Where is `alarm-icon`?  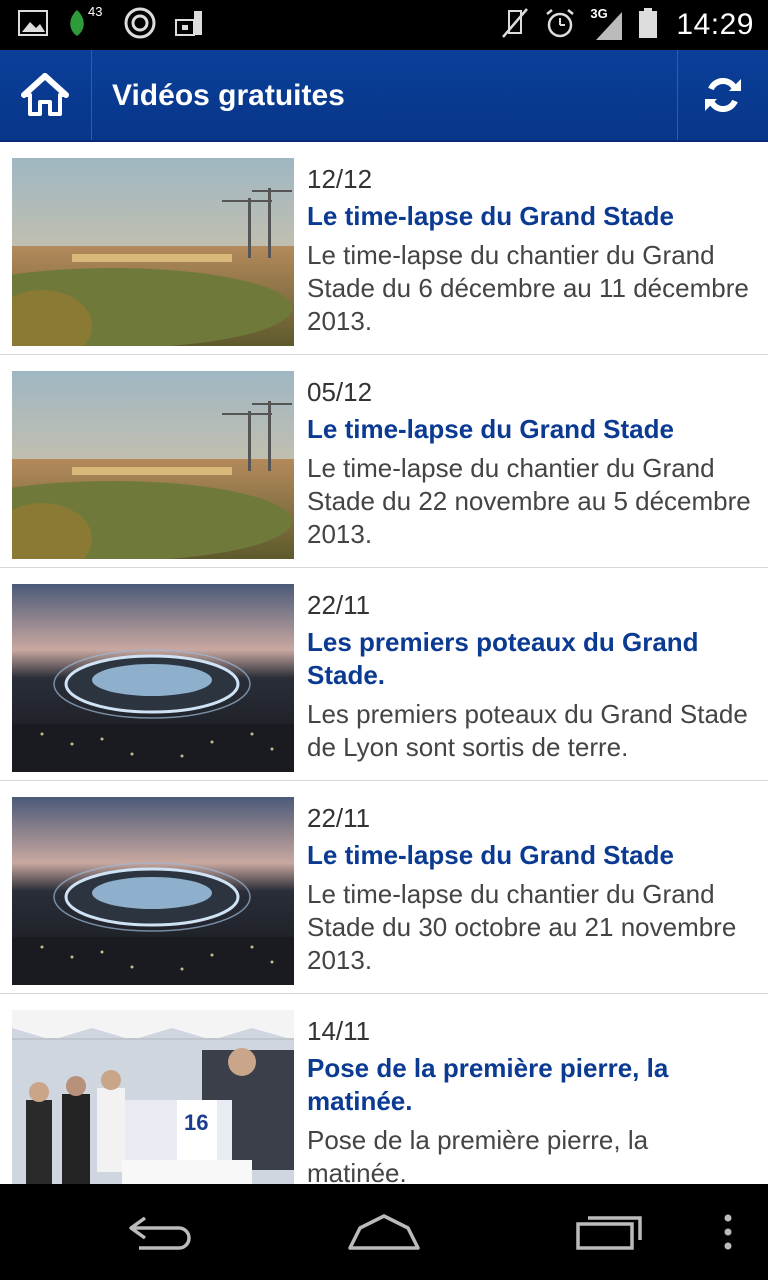 alarm-icon is located at coordinates (560, 25).